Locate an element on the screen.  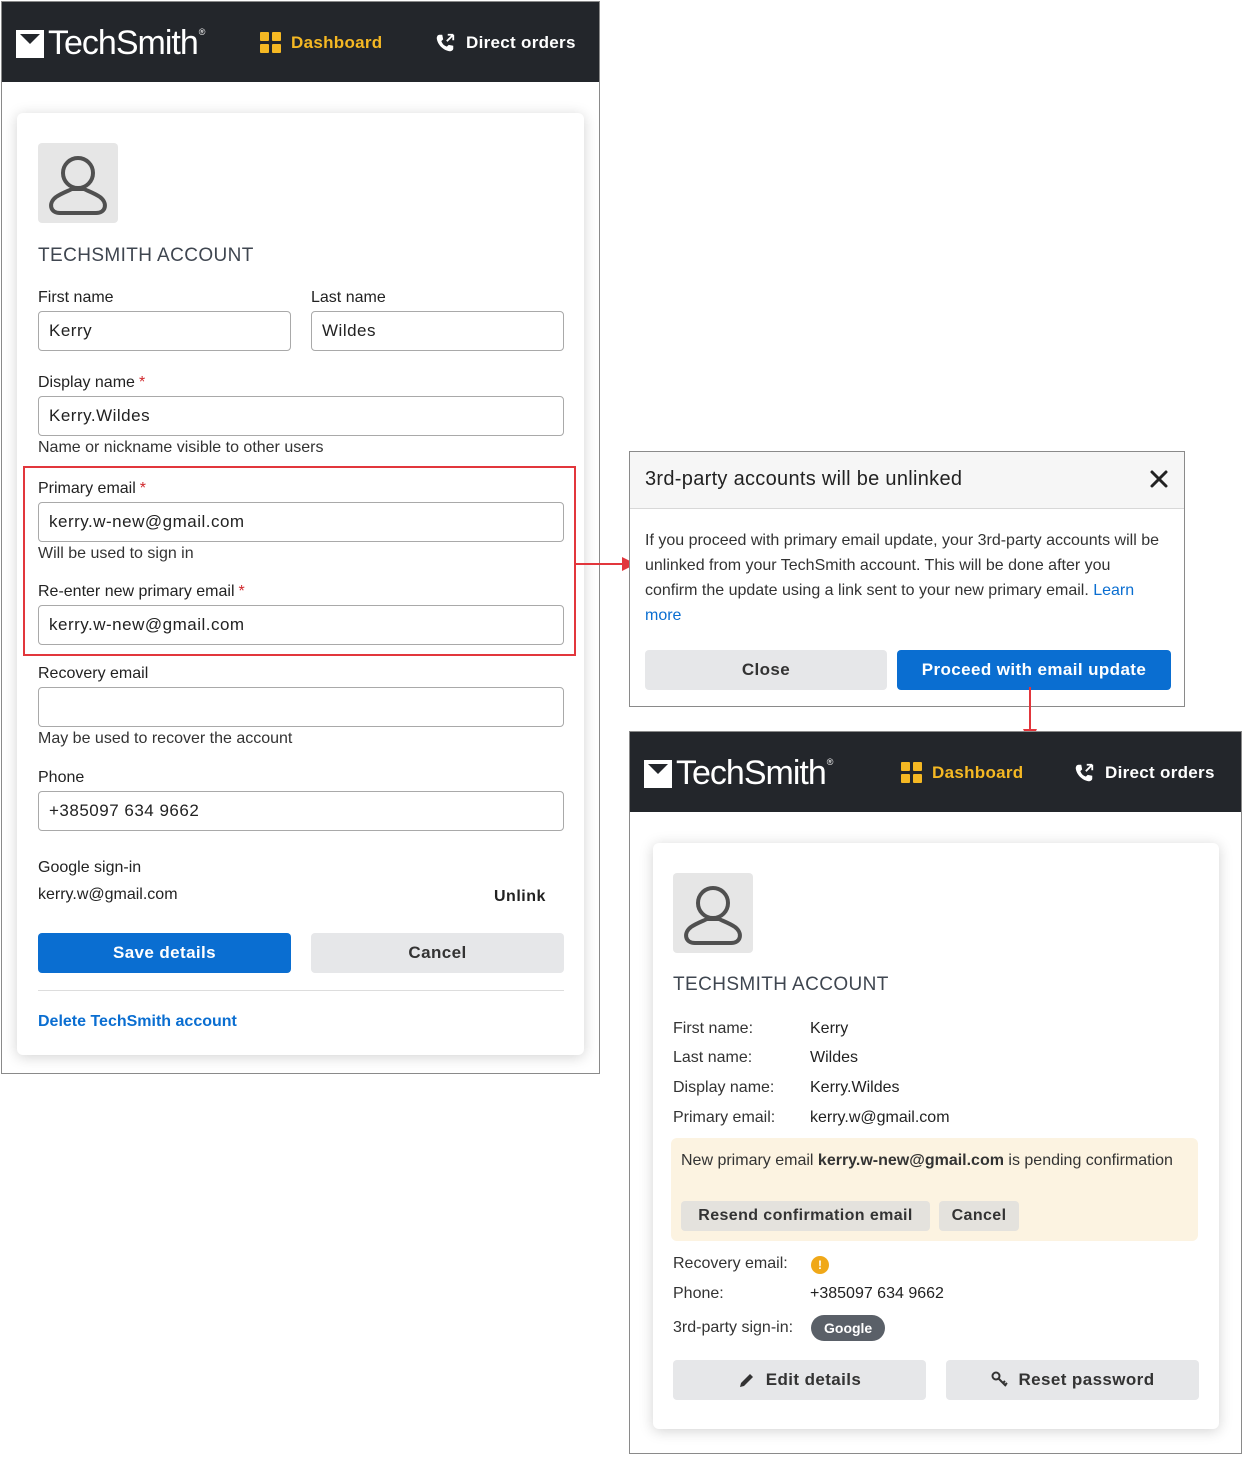
phone-label: Phone: is located at coordinates (698, 1293).